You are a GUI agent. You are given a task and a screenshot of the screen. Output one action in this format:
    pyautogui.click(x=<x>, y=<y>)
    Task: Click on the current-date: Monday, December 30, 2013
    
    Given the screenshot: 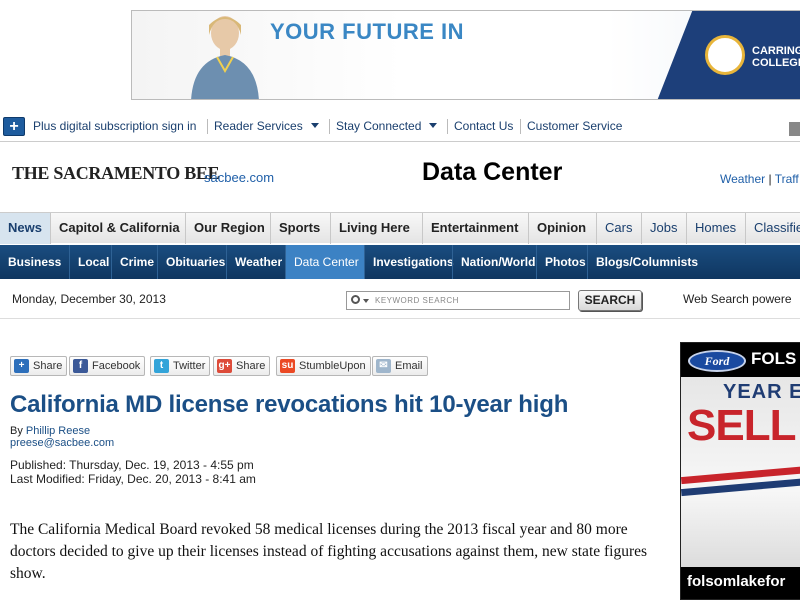 What is the action you would take?
    pyautogui.click(x=89, y=299)
    